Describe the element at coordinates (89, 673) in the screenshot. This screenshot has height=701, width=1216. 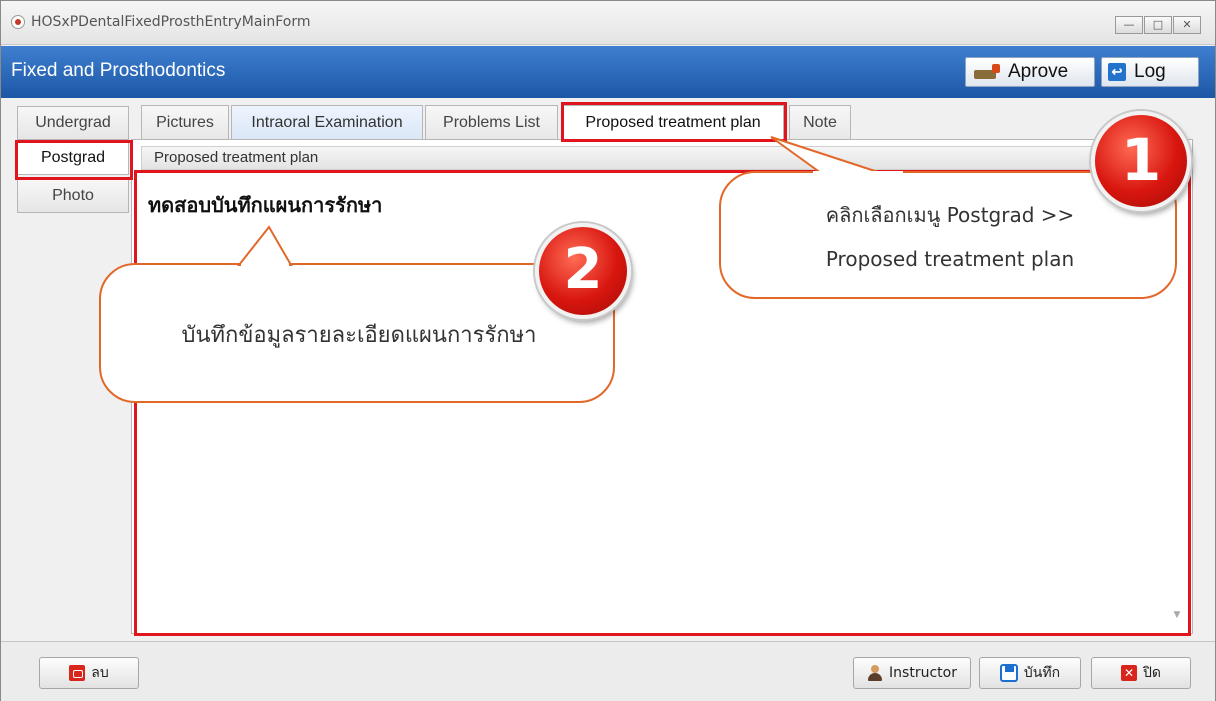
I see `delete-button: ลบ` at that location.